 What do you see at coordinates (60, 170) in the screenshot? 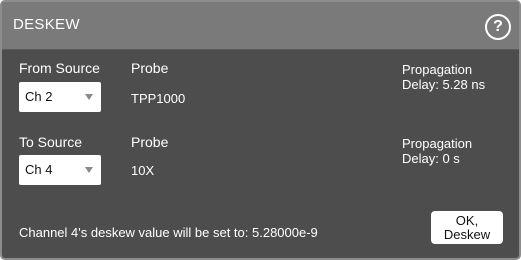
I see `to-source-dropdown: Ch 4` at bounding box center [60, 170].